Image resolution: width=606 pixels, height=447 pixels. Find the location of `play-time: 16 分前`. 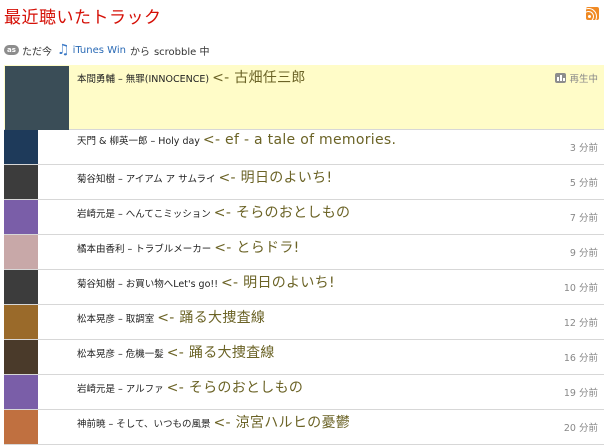

play-time: 16 分前 is located at coordinates (581, 357).